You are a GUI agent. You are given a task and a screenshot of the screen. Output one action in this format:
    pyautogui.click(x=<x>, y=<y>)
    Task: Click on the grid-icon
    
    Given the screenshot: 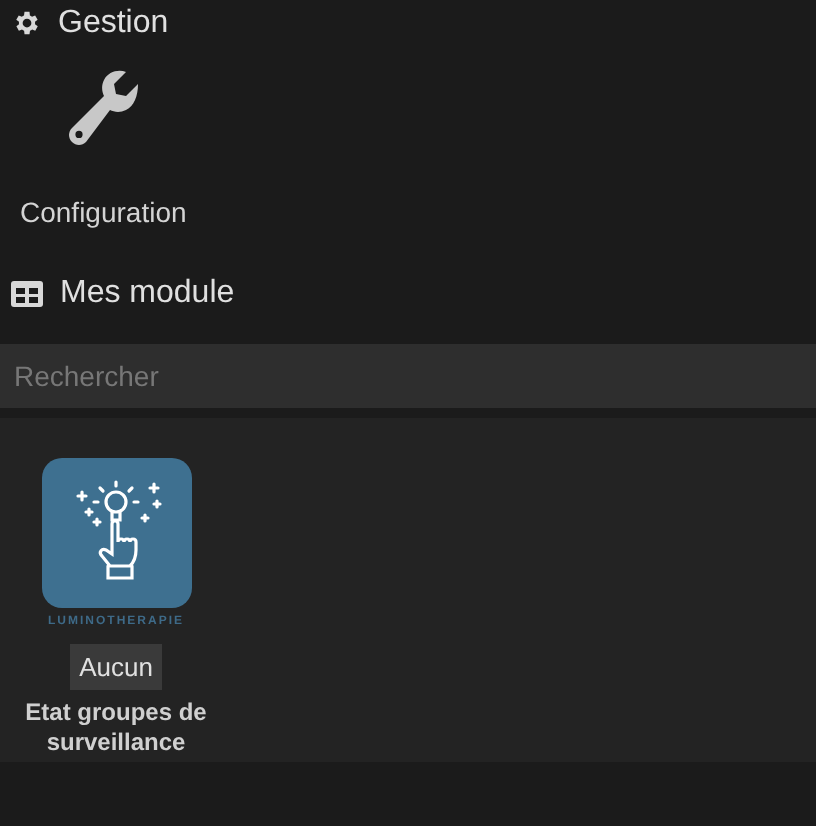 What is the action you would take?
    pyautogui.click(x=27, y=294)
    